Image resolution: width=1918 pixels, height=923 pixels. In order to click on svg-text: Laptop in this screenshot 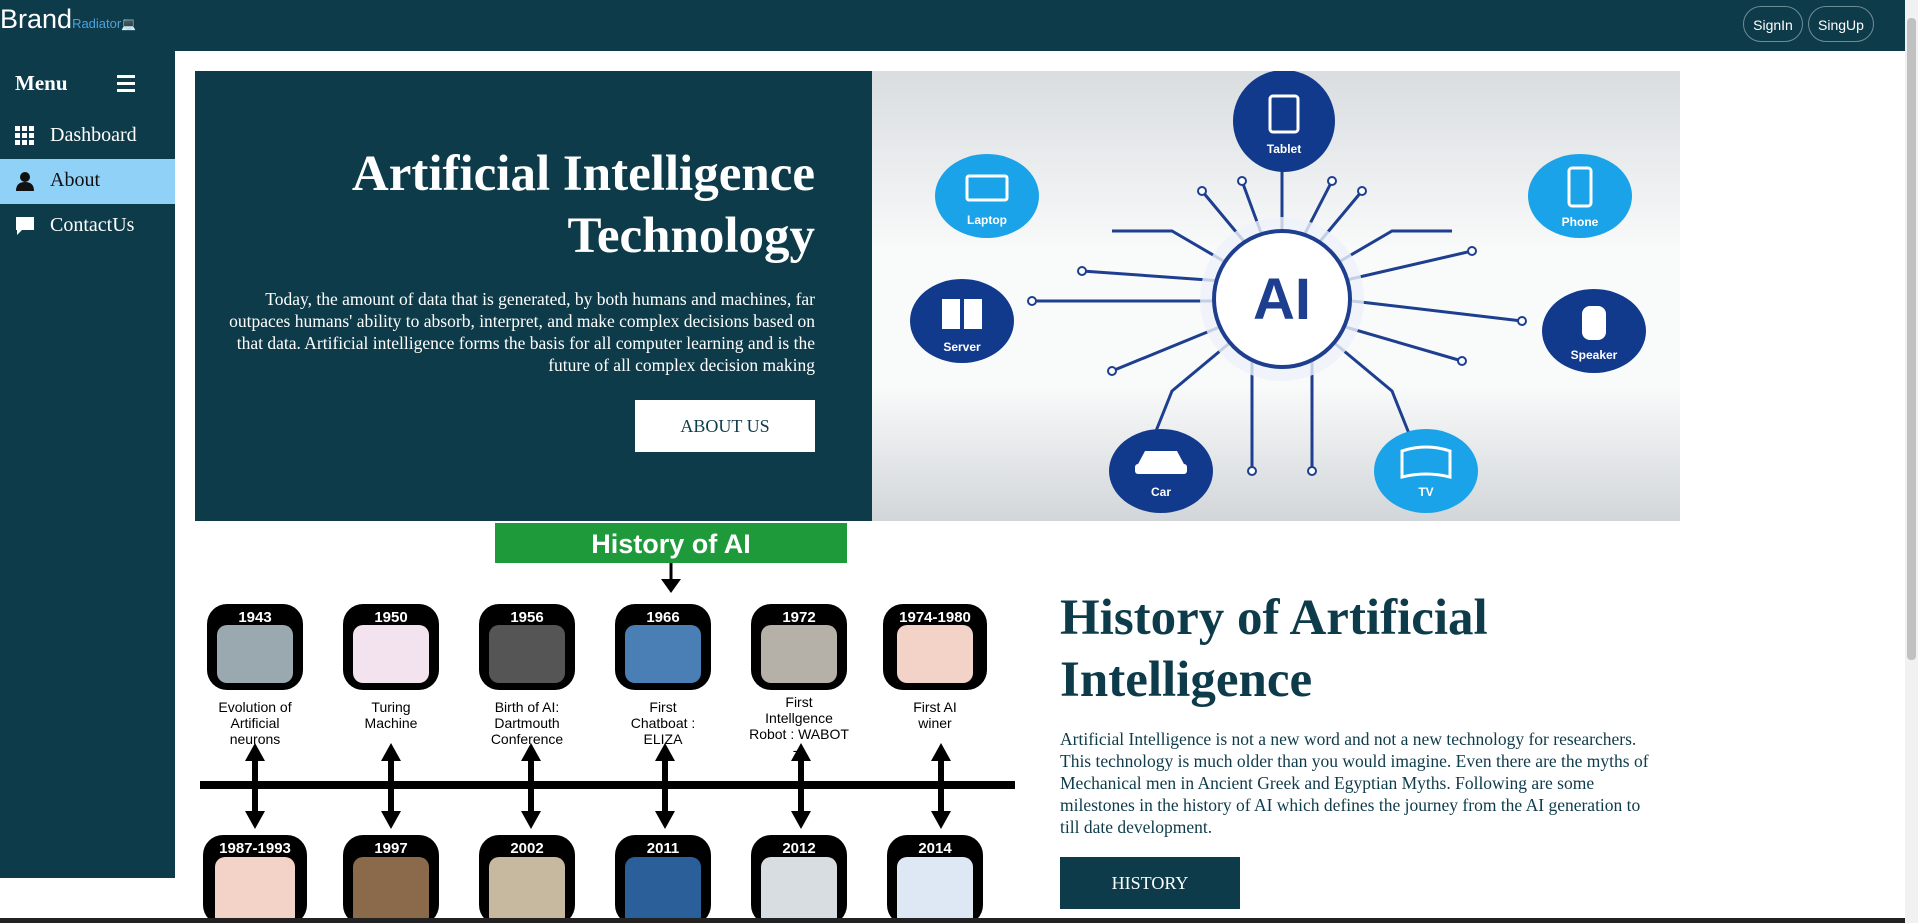, I will do `click(987, 220)`.